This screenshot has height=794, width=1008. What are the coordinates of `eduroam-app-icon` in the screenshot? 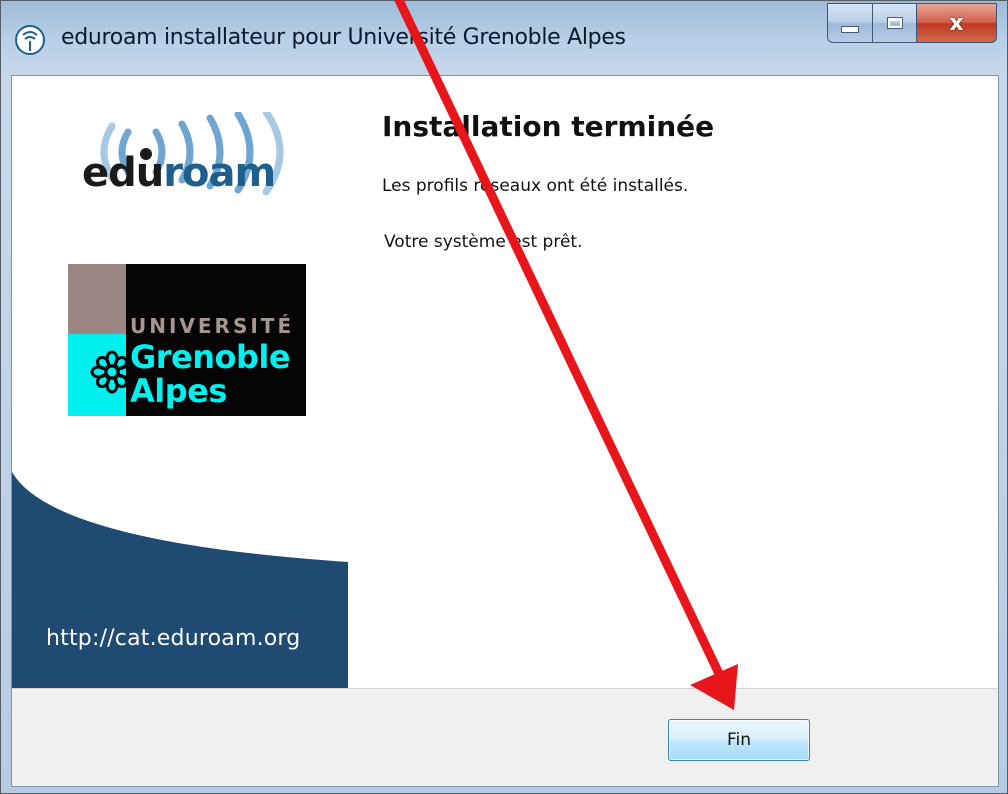 It's located at (30, 40).